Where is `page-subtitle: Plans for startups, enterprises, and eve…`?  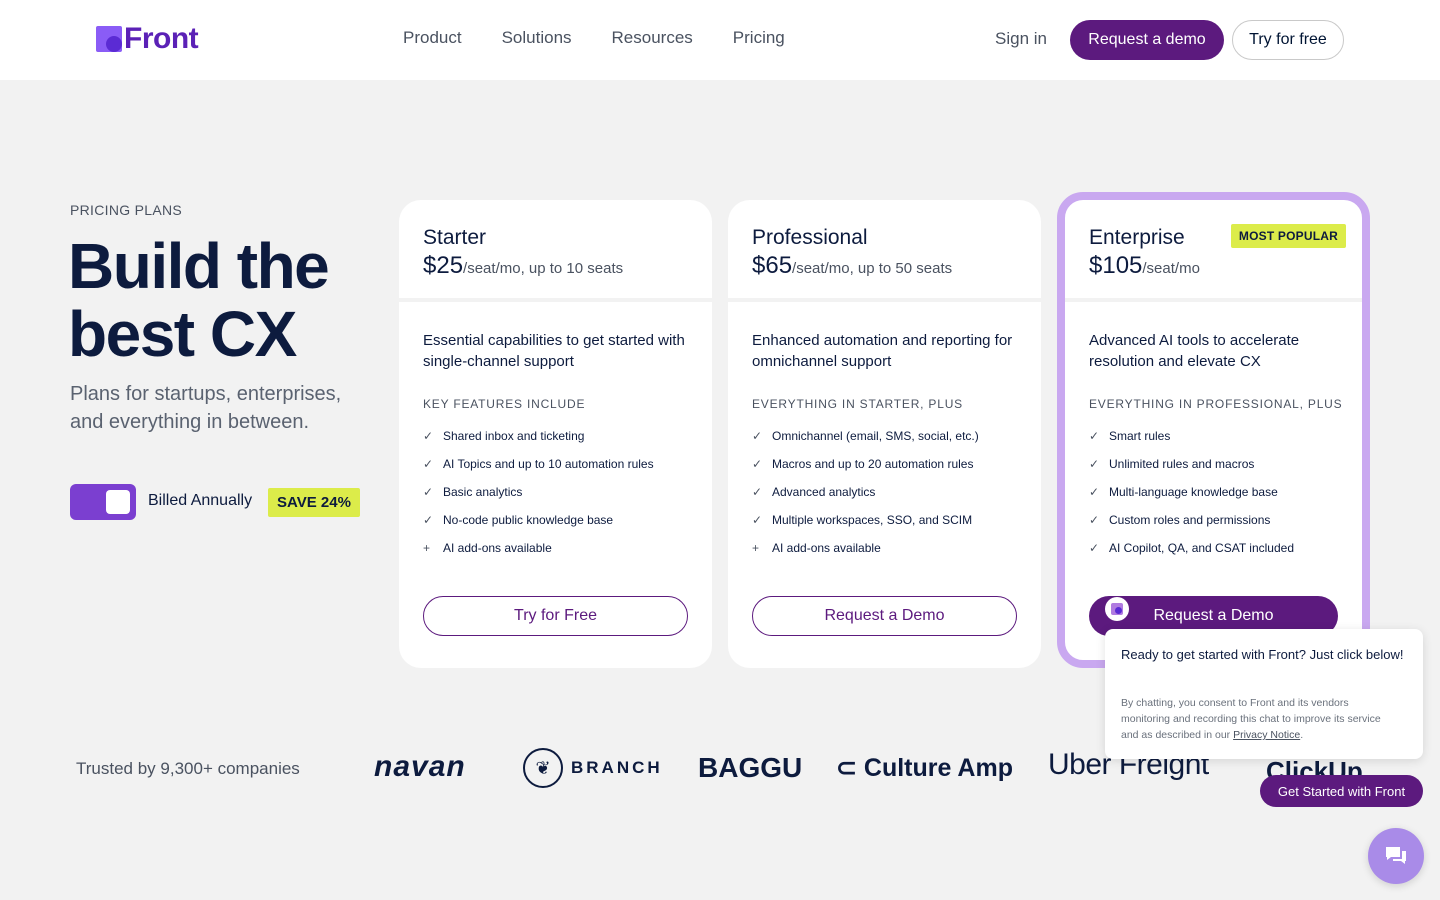
page-subtitle: Plans for startups, enterprises, and eve… is located at coordinates (206, 408).